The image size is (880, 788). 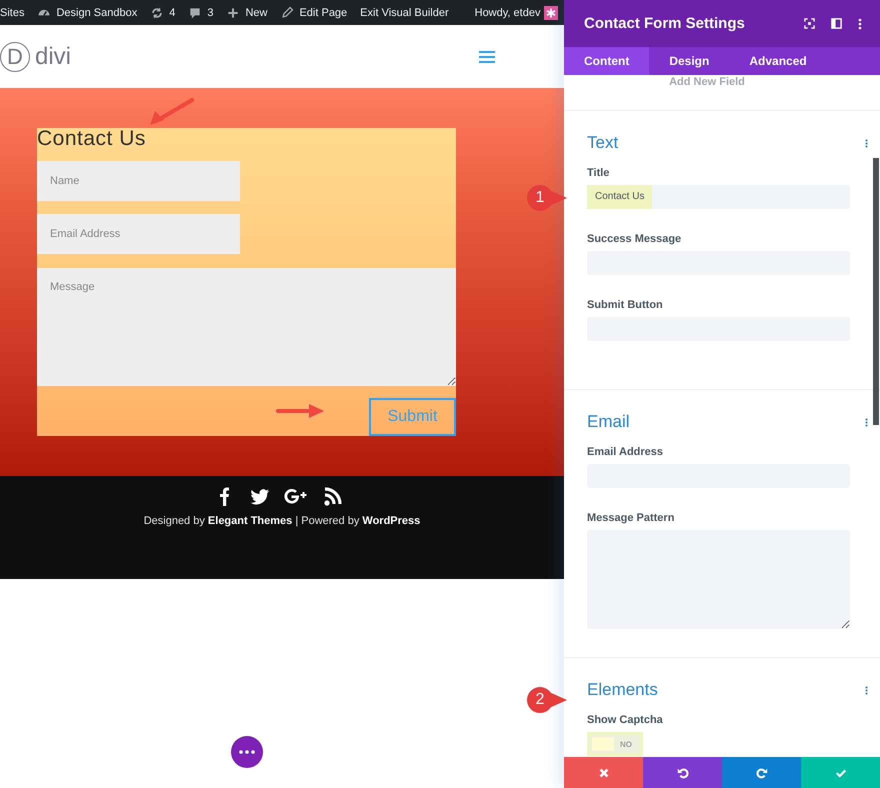 What do you see at coordinates (487, 57) in the screenshot?
I see `menu-icon` at bounding box center [487, 57].